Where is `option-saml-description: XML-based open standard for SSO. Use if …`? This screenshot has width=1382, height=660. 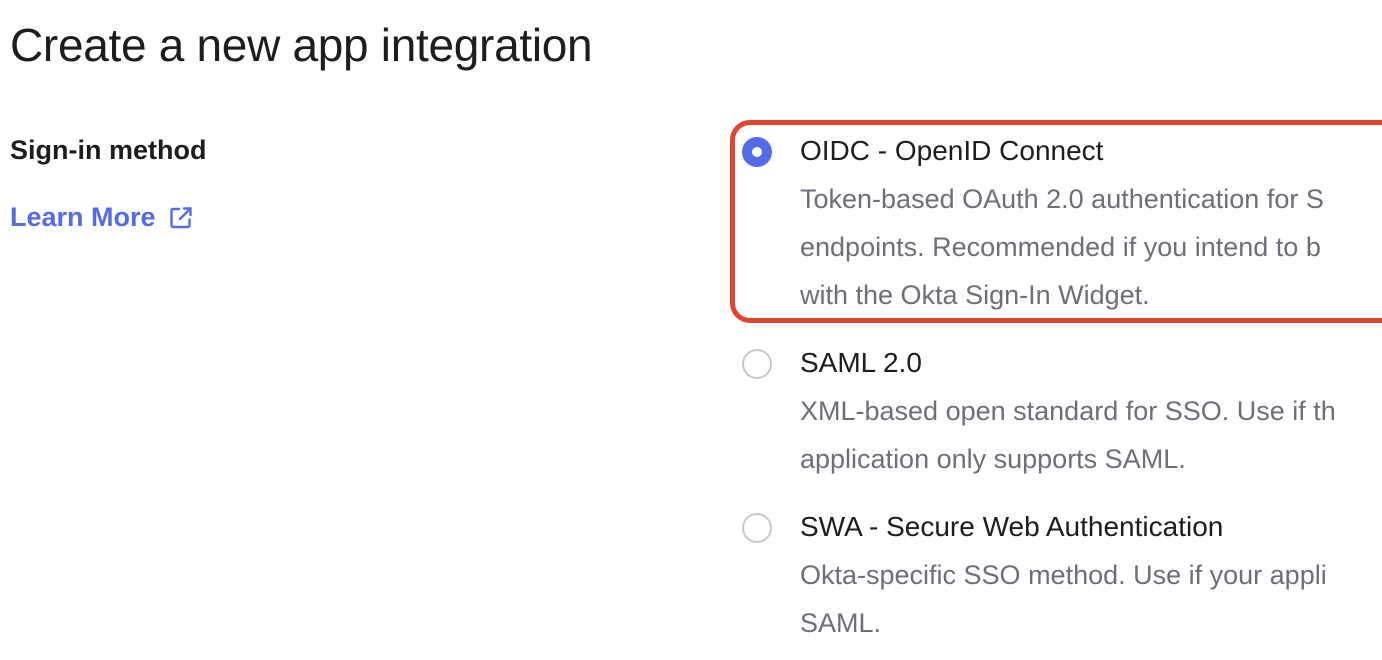 option-saml-description: XML-based open standard for SSO. Use if … is located at coordinates (1091, 435).